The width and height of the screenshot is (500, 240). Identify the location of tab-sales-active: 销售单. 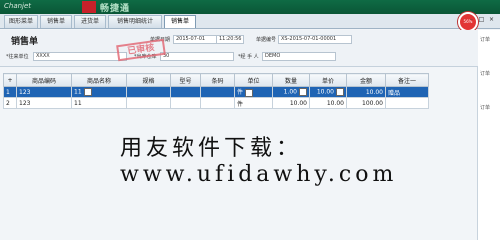
(180, 21).